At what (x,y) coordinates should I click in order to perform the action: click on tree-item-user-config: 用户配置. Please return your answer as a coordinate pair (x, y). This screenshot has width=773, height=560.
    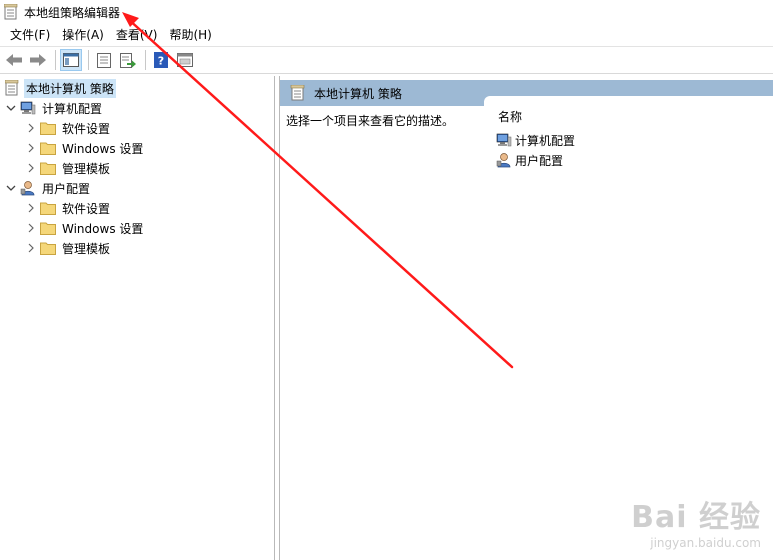
    Looking at the image, I should click on (48, 188).